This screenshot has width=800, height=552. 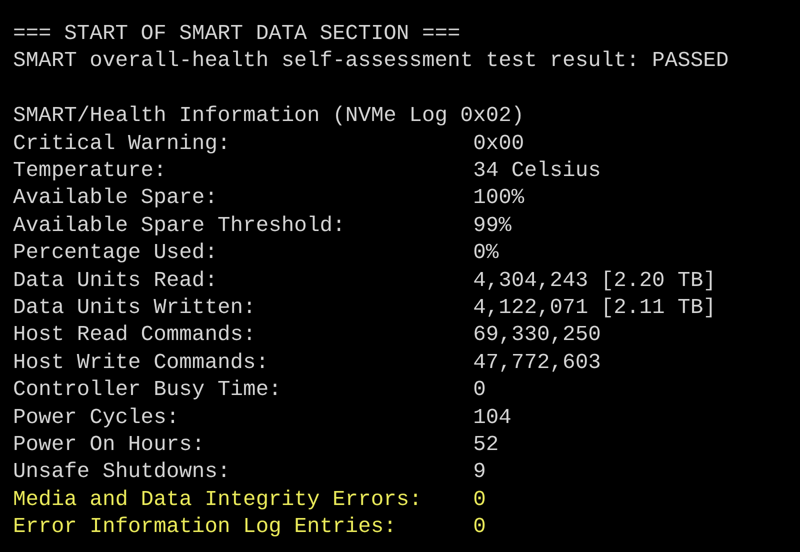 What do you see at coordinates (236, 34) in the screenshot?
I see `output-line: === START OF SMART DATA SECTION ===` at bounding box center [236, 34].